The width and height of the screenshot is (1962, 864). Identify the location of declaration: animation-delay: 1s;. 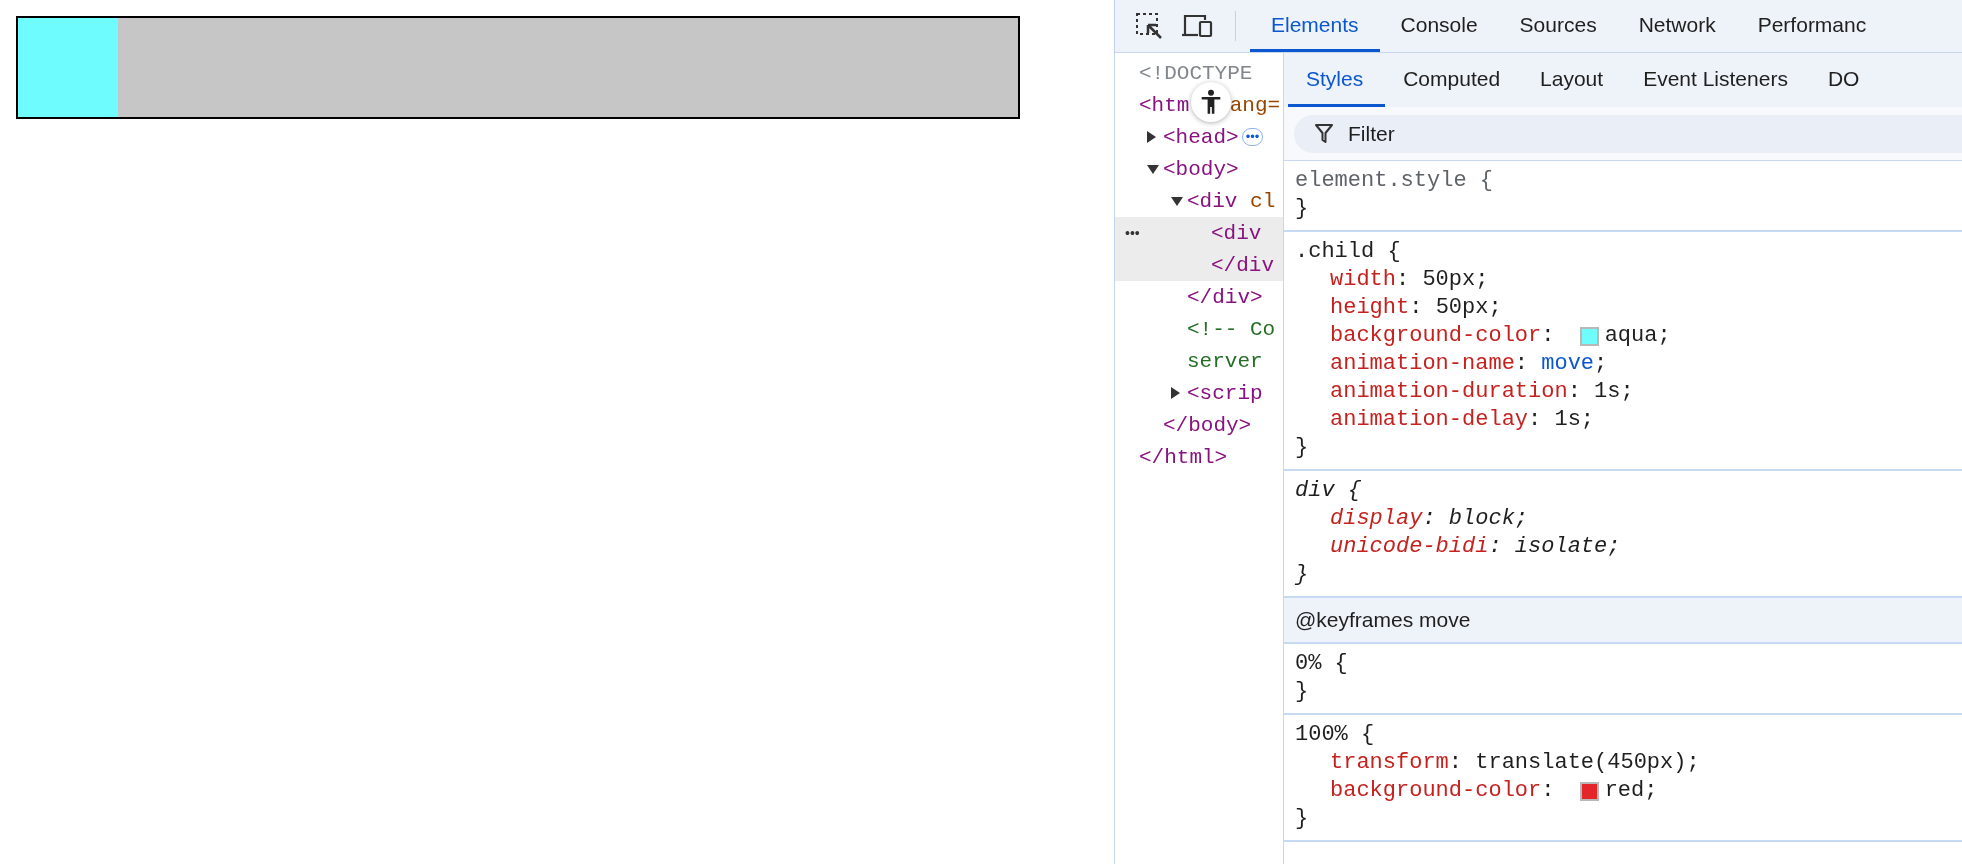
(1462, 420).